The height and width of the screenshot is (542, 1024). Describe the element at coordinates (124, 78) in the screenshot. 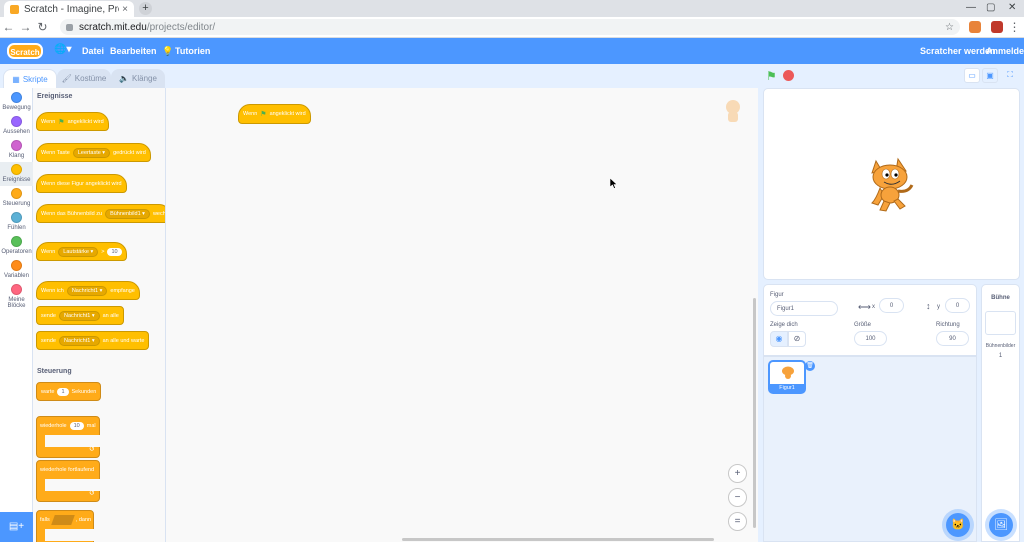

I see `speaker-icon: 🔈` at that location.